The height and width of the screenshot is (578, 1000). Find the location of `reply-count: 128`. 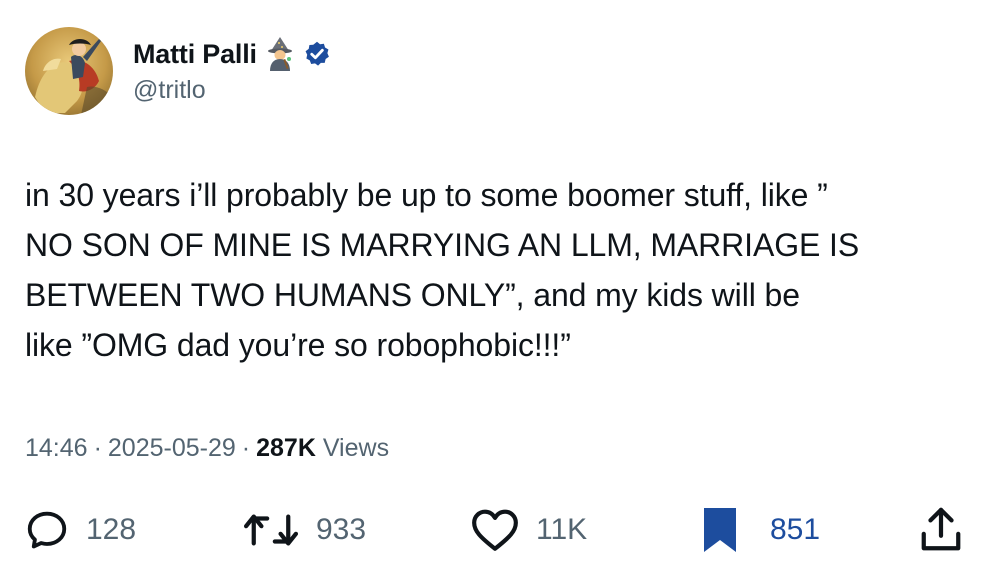

reply-count: 128 is located at coordinates (111, 529).